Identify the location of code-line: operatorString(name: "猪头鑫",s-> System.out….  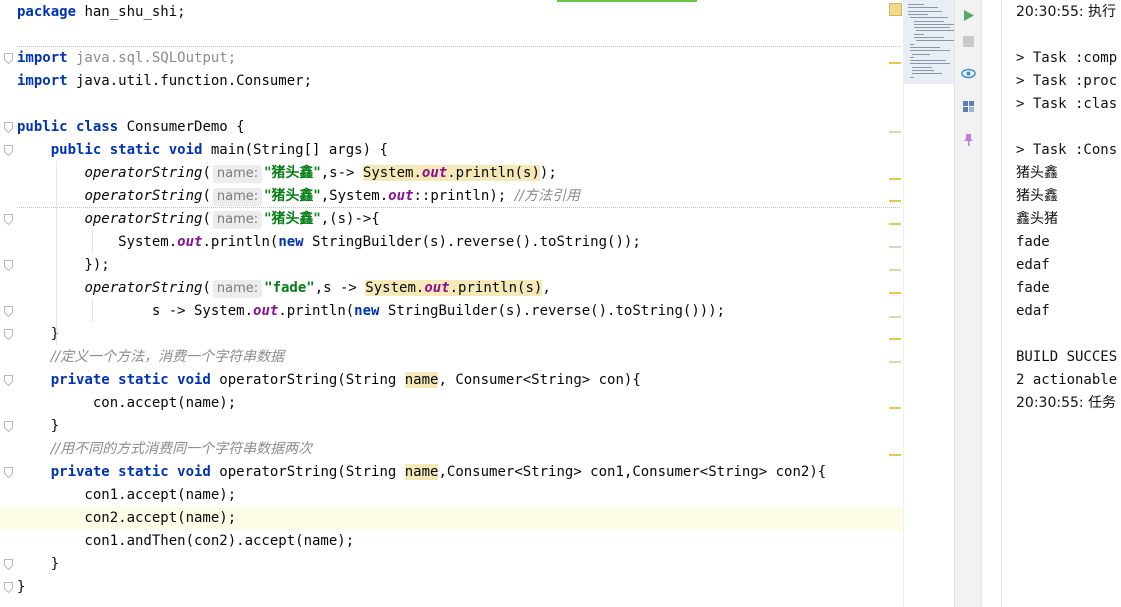
(451, 173).